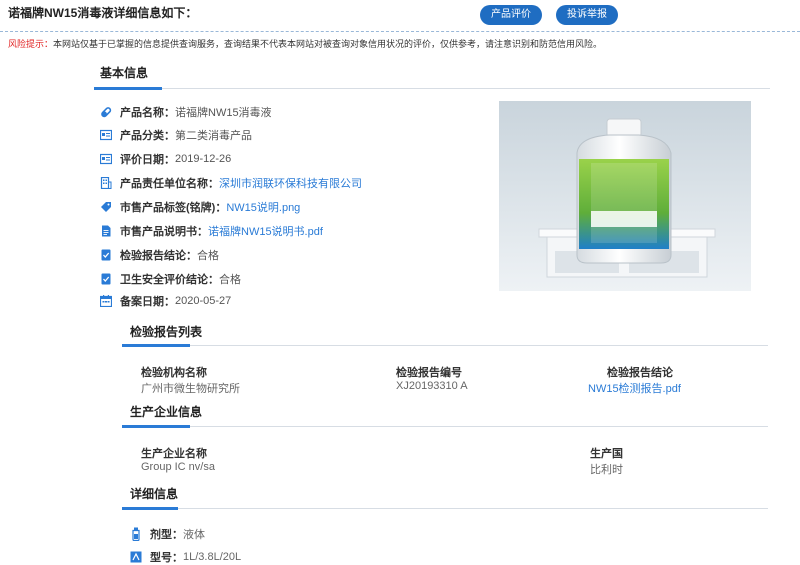  I want to click on report-agency: 广州市微生物研究所, so click(190, 389).